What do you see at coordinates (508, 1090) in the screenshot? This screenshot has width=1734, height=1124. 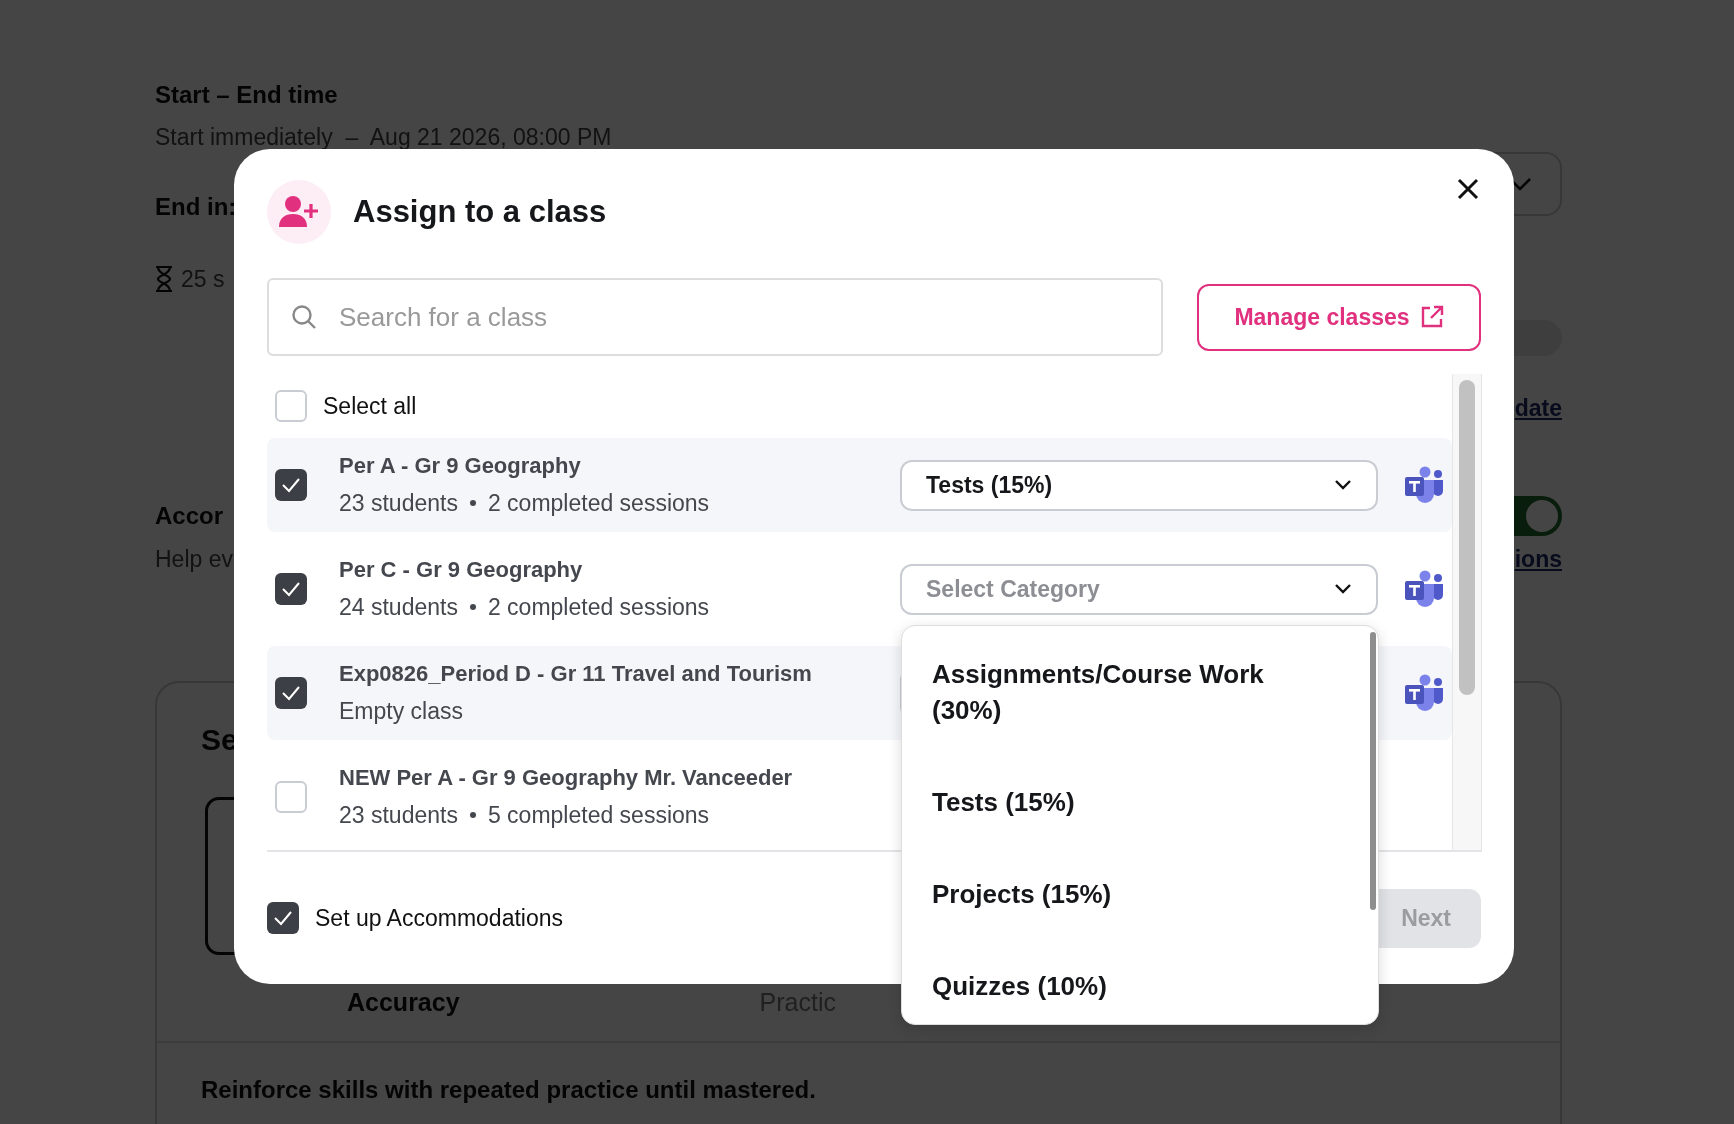 I see `tab-description: Reinforce skills with repeated practice until mastered.` at bounding box center [508, 1090].